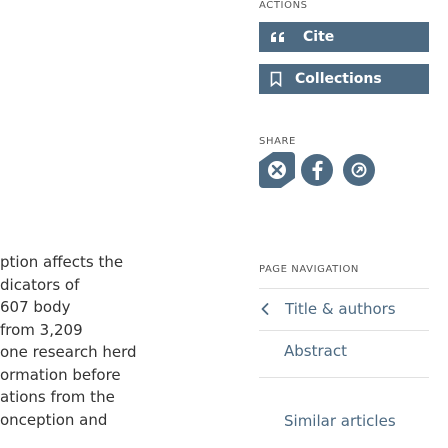 The width and height of the screenshot is (448, 448). Describe the element at coordinates (57, 397) in the screenshot. I see `article-line: ations from the` at that location.